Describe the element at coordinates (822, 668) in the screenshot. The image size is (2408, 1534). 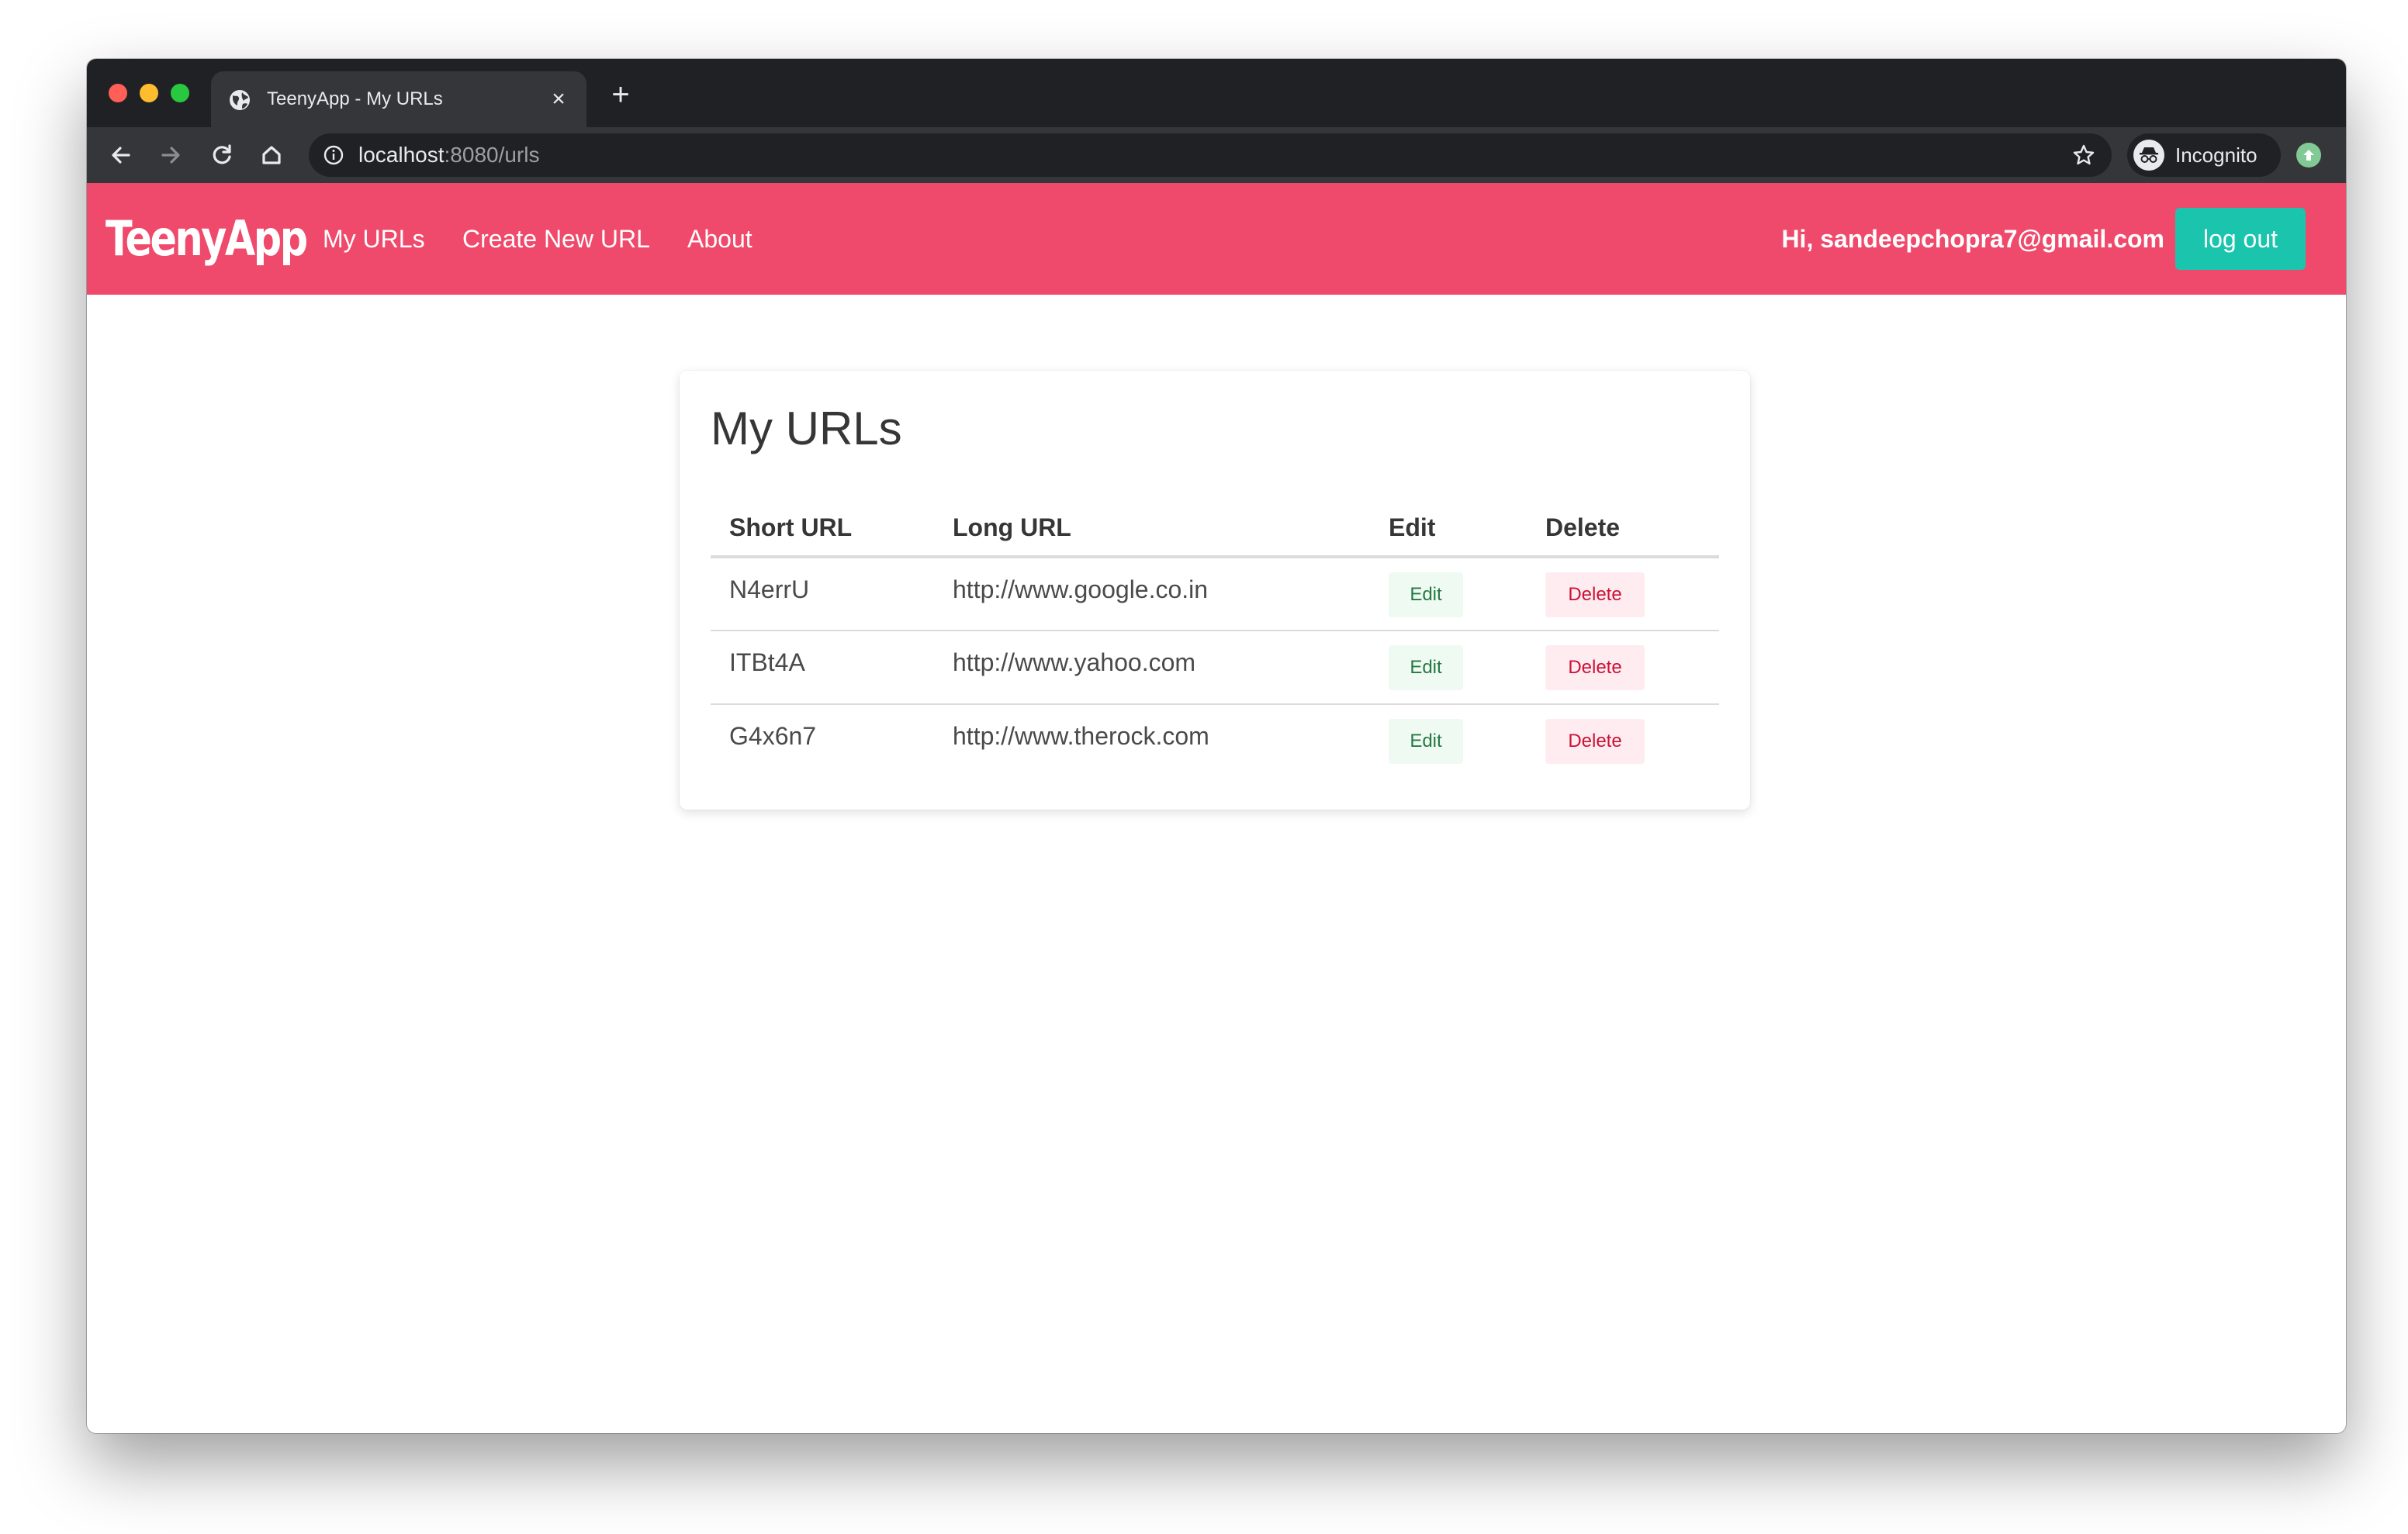
I see `short-url-cell: ITBt4A` at that location.